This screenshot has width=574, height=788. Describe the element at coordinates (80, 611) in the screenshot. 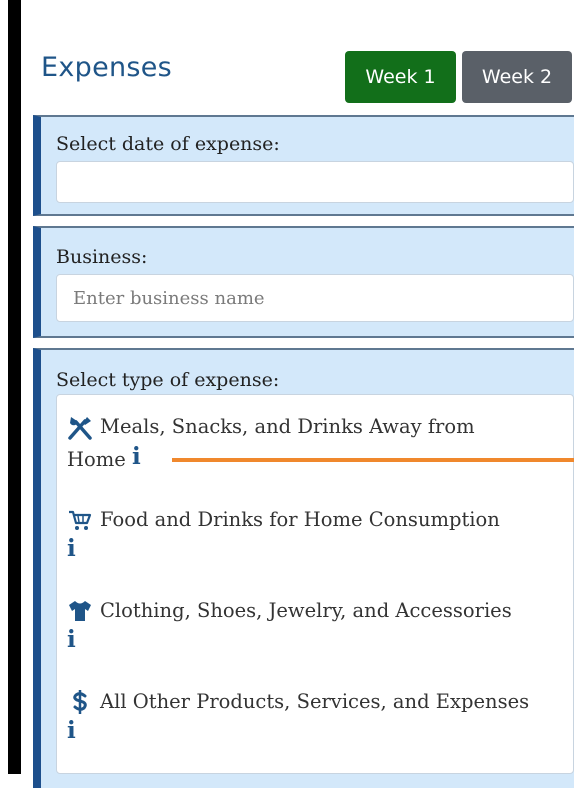

I see `tshirt-icon` at that location.